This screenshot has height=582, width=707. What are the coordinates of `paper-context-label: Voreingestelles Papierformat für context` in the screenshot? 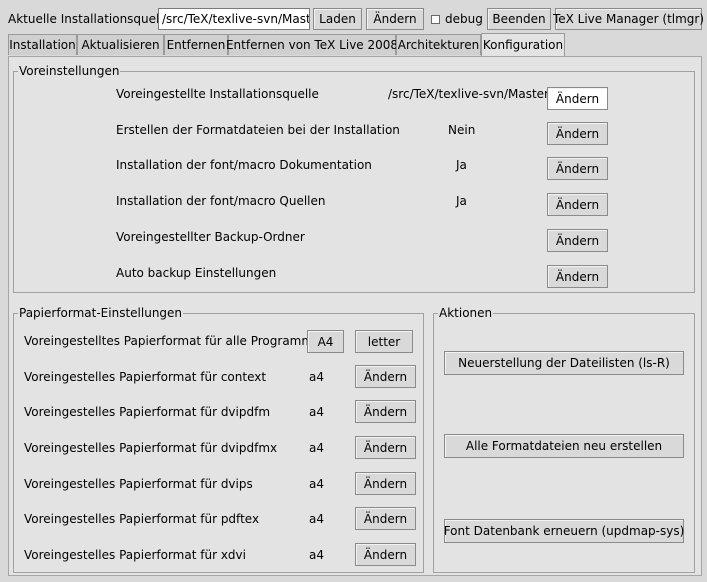 It's located at (145, 377).